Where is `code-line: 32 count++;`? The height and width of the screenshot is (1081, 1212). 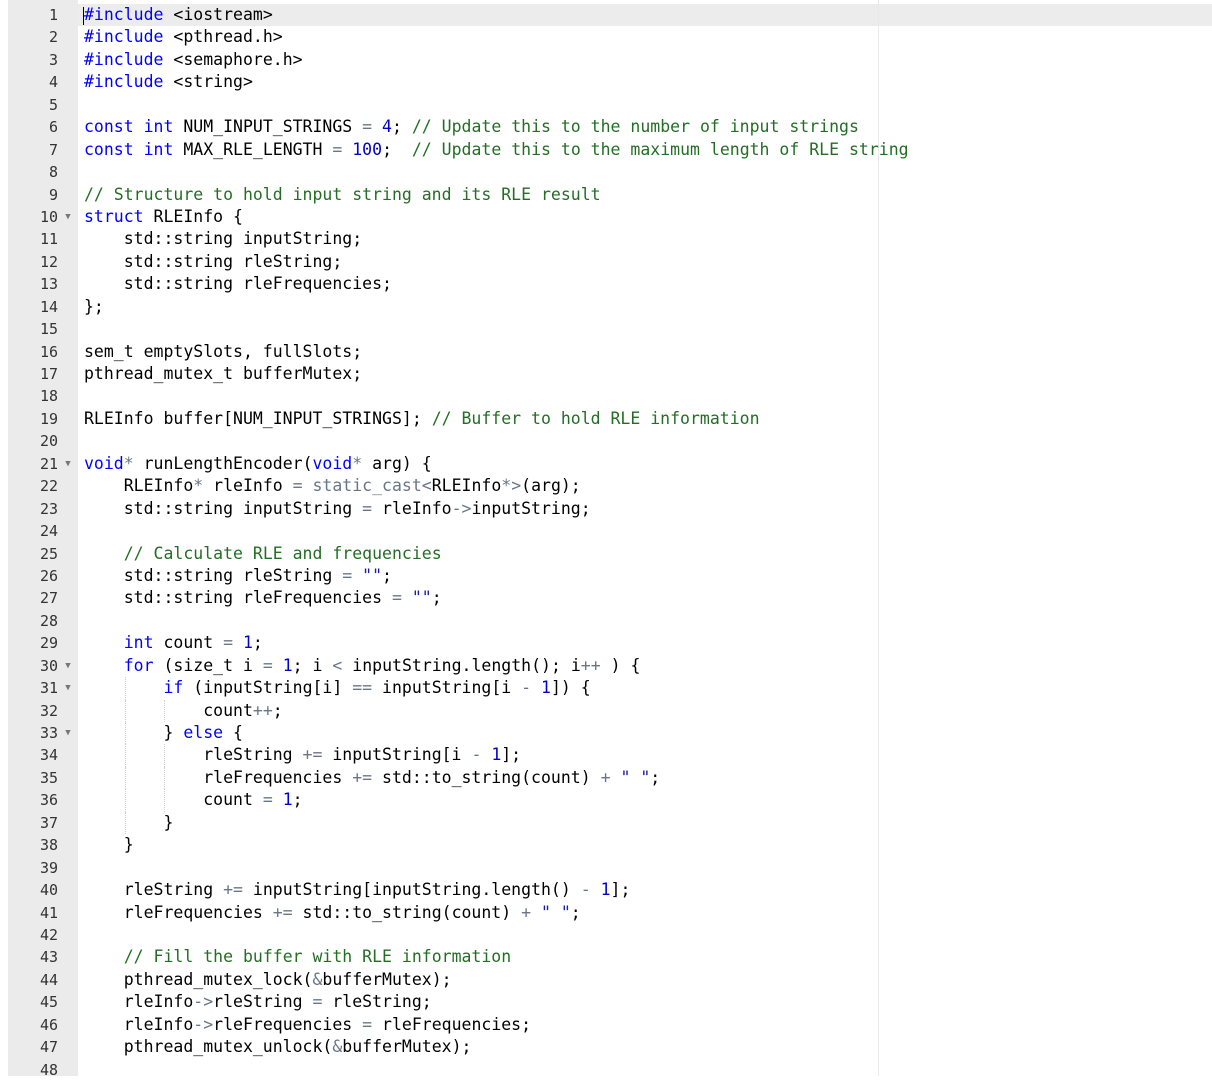 code-line: 32 count++; is located at coordinates (606, 710).